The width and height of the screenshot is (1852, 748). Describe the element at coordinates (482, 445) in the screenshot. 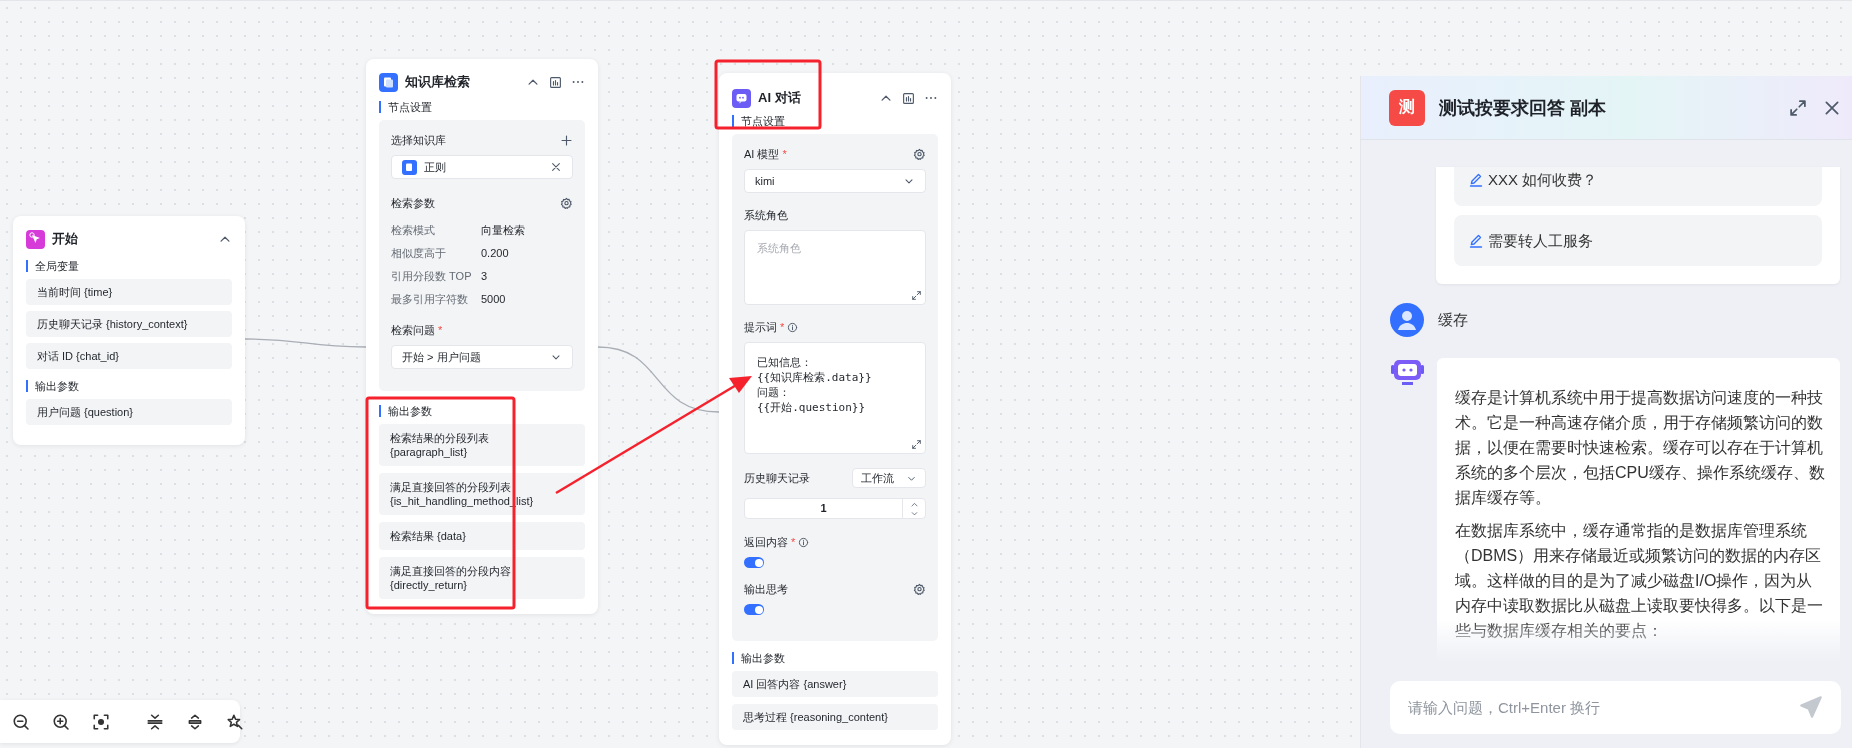

I see `output-param: 检索结果的分段列表 {paragraph_list}` at that location.